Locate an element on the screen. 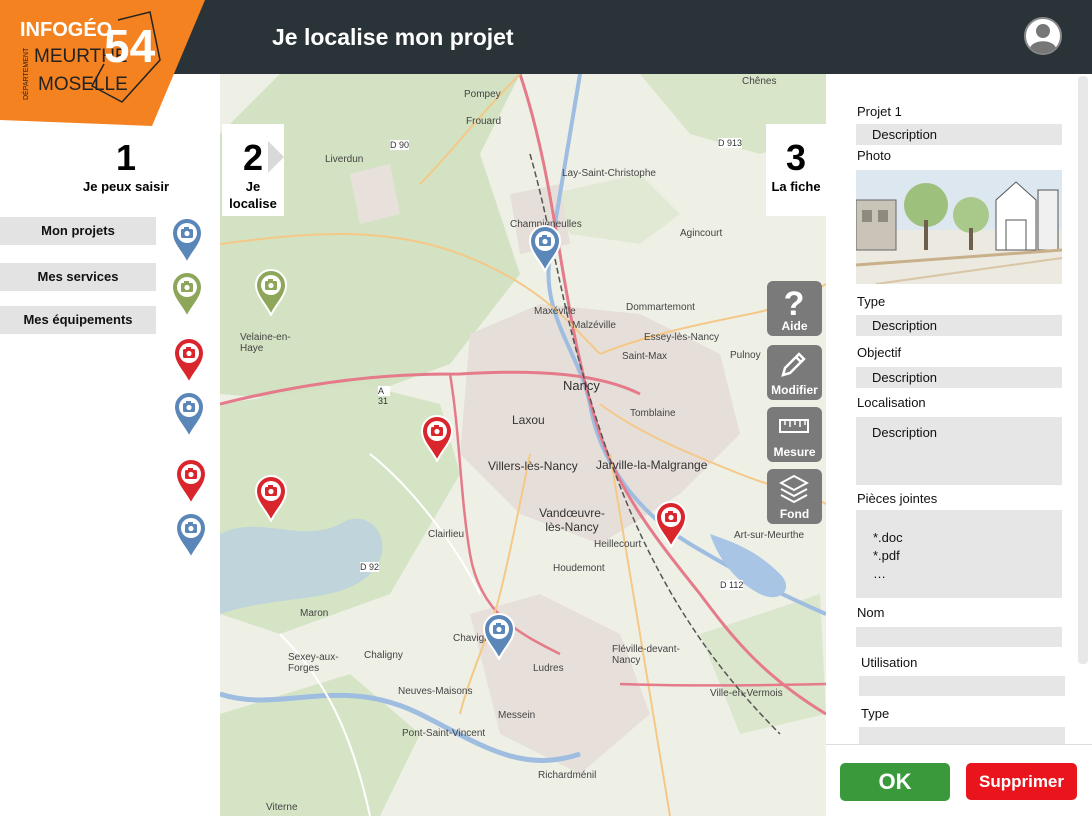 This screenshot has height=817, width=1092. step-3-label: La fiche is located at coordinates (796, 186).